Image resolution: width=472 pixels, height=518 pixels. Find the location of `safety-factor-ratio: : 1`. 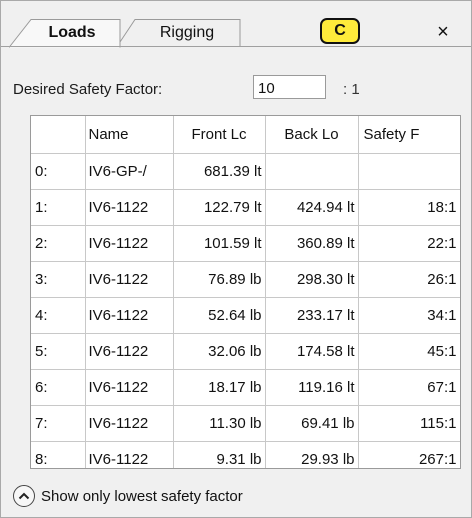

safety-factor-ratio: : 1 is located at coordinates (351, 89).